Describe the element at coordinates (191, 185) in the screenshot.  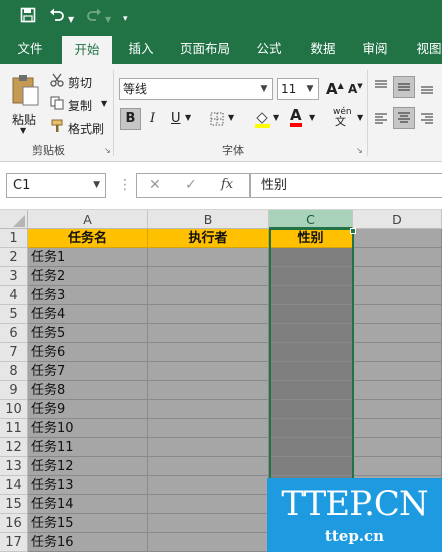
I see `enter-icon: ✓` at that location.